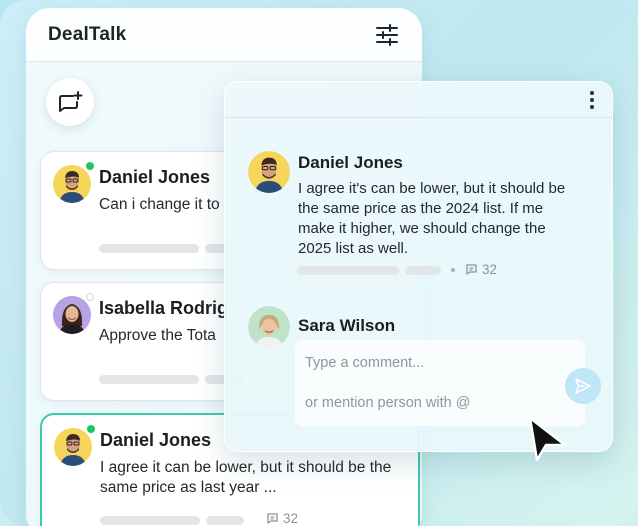 The height and width of the screenshot is (526, 638). Describe the element at coordinates (157, 335) in the screenshot. I see `conversation-preview: Approve the Tota` at that location.